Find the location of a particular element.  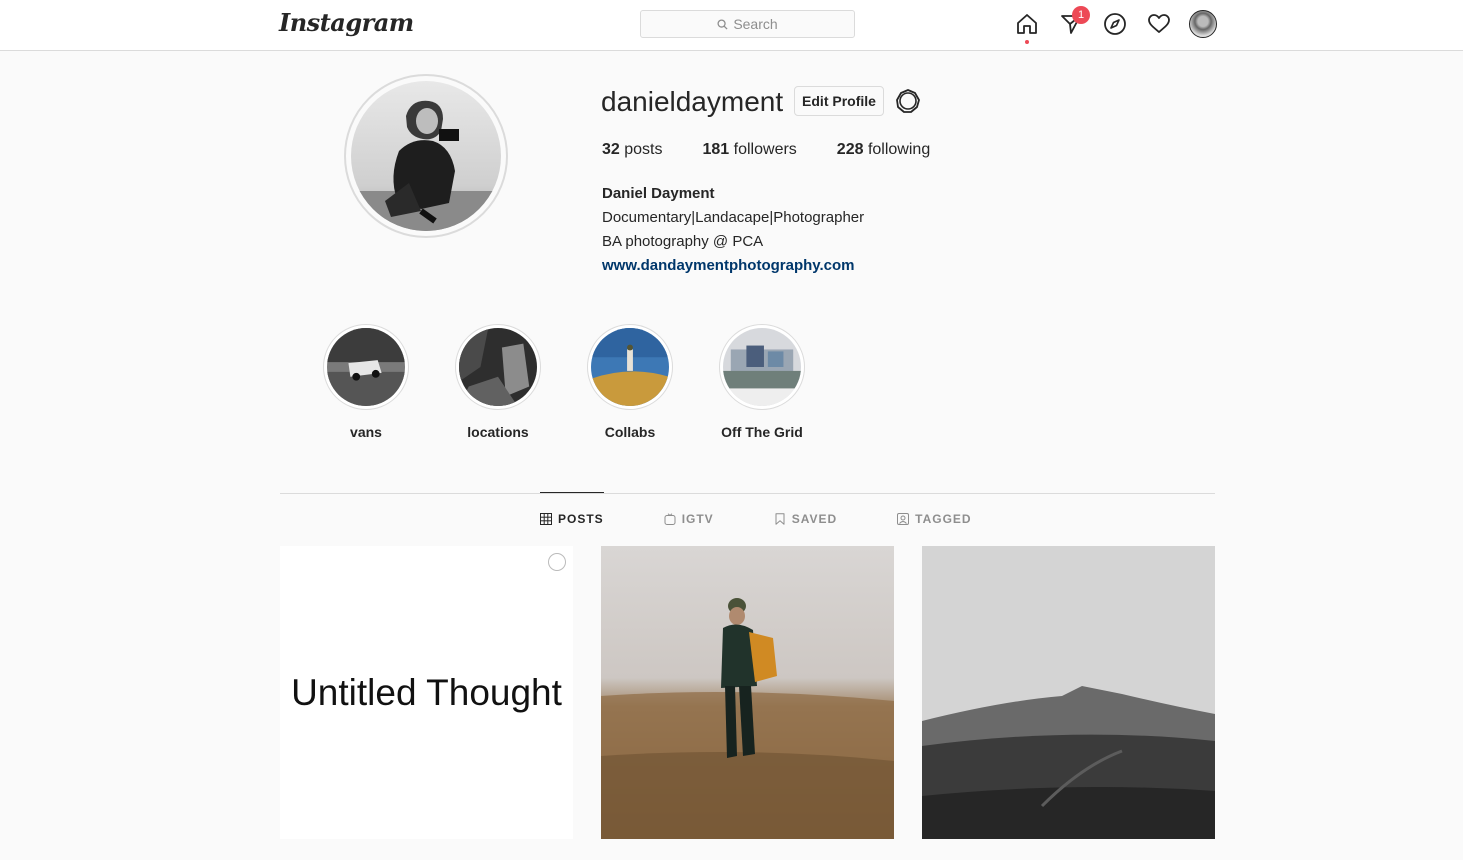

tab-posts: POSTS is located at coordinates (572, 518).